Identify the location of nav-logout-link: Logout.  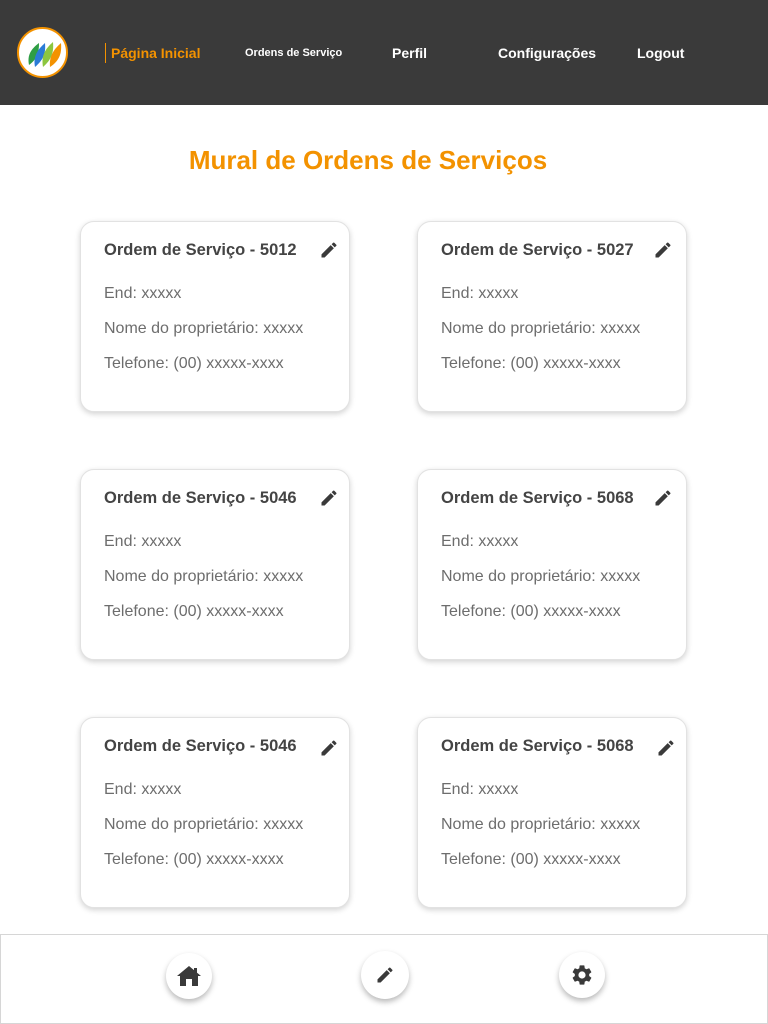
(660, 53).